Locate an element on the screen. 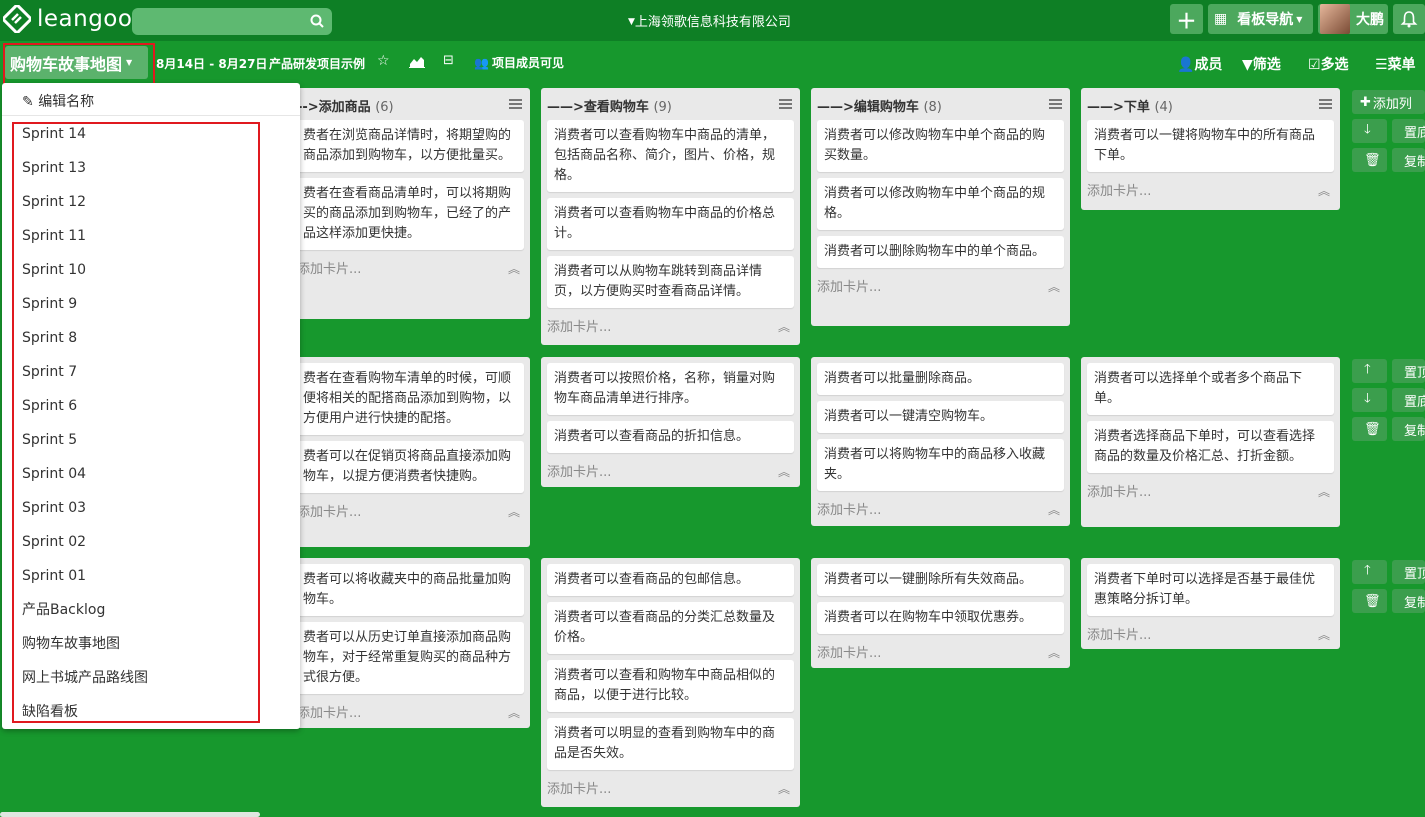 Image resolution: width=1425 pixels, height=817 pixels. collapse-icon: ⊟ is located at coordinates (448, 60).